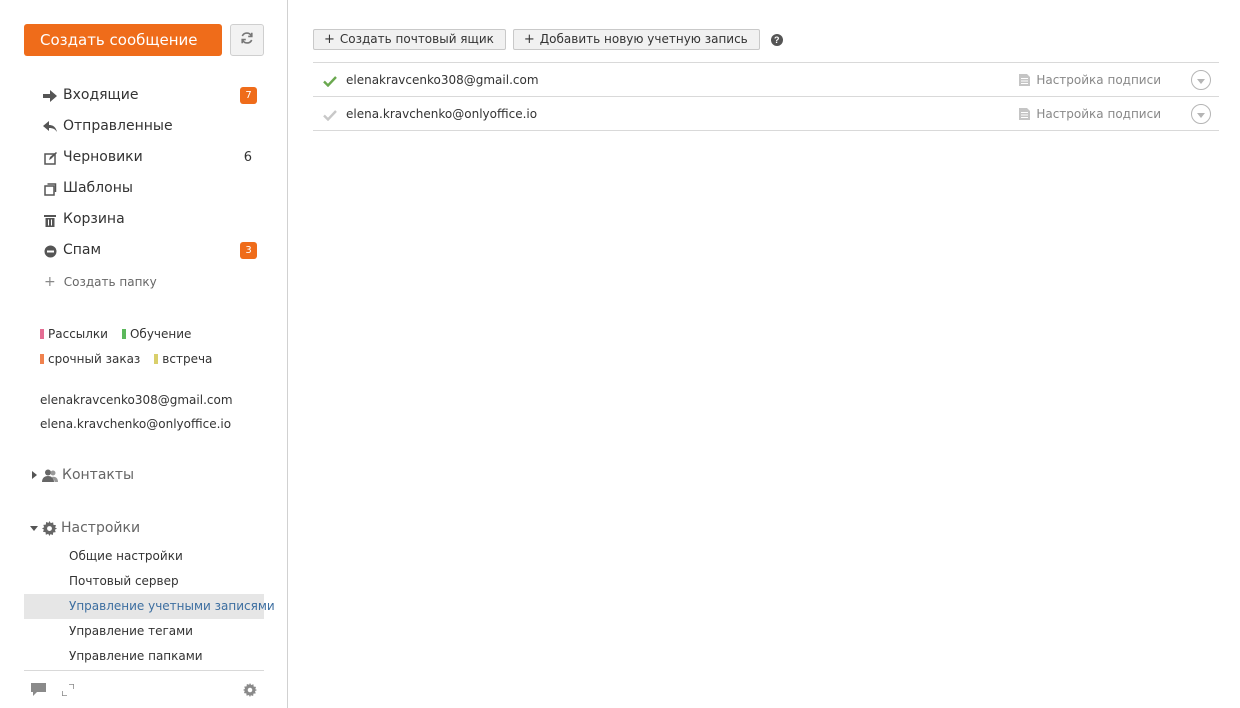  I want to click on chat-icon, so click(38, 692).